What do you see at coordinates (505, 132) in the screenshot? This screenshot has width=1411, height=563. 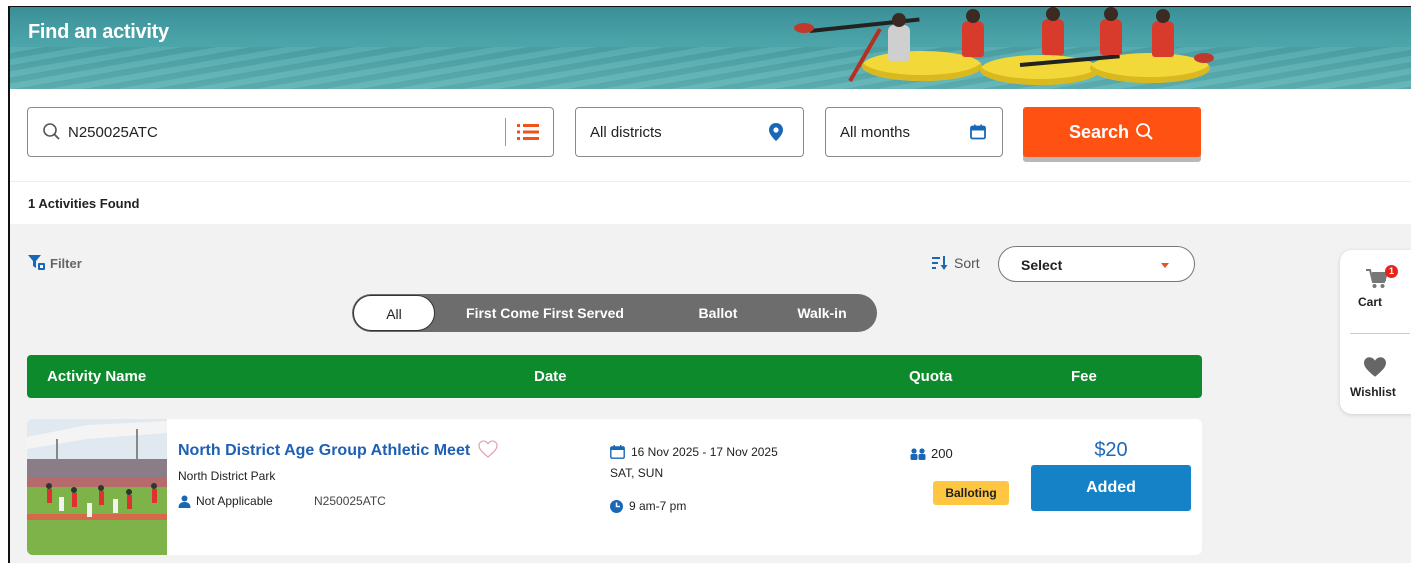 I see `field-divider` at bounding box center [505, 132].